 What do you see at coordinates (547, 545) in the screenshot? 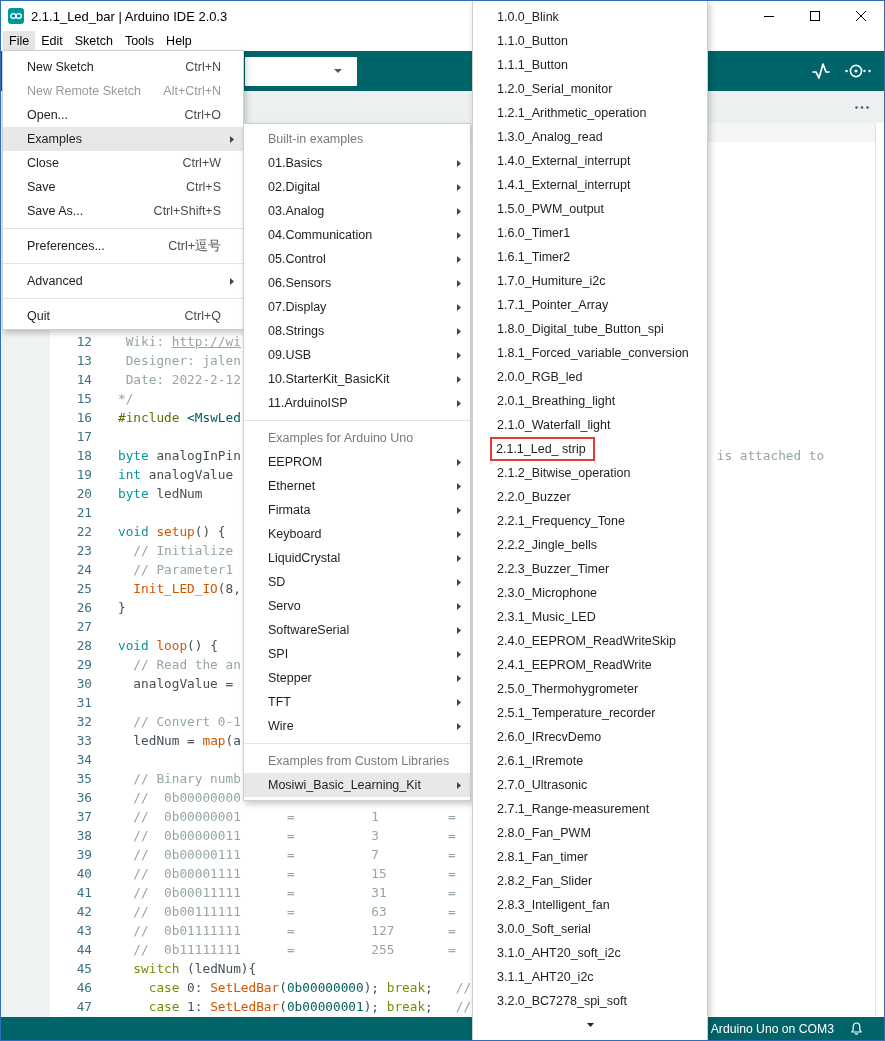
I see `menu-item: 2.2.2_Jingle_bells` at bounding box center [547, 545].